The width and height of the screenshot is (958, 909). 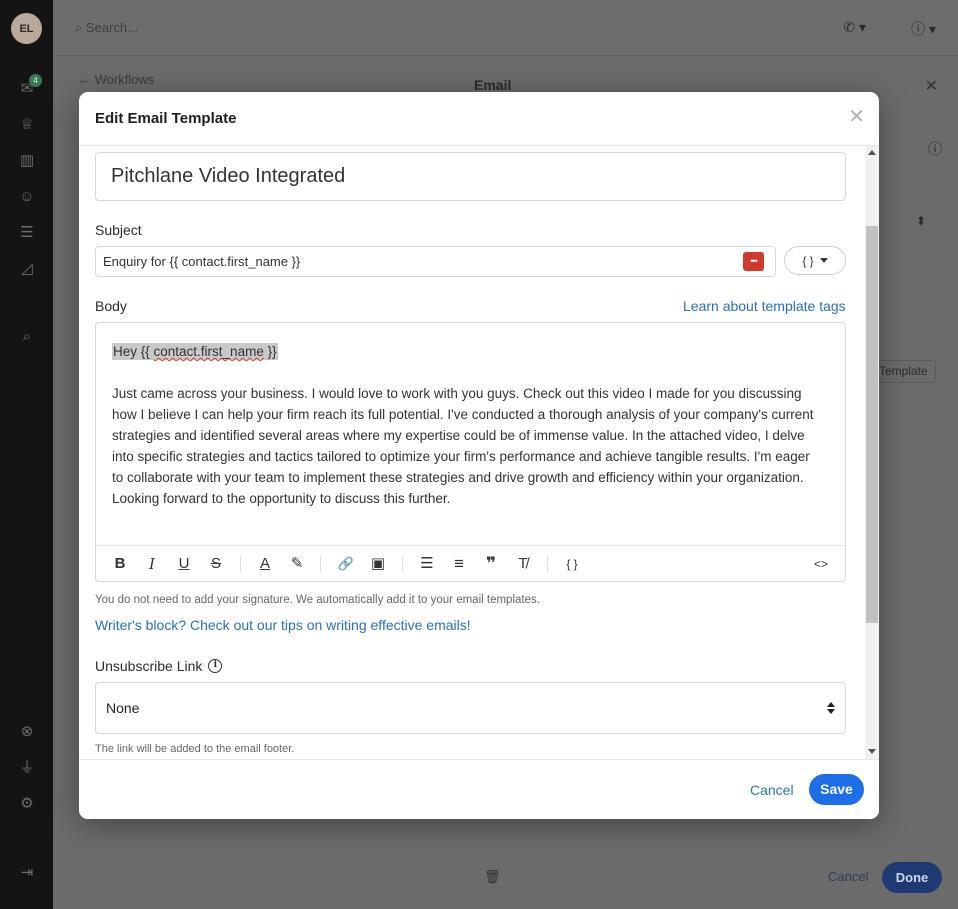 I want to click on unsubscribe-value: None, so click(x=123, y=708).